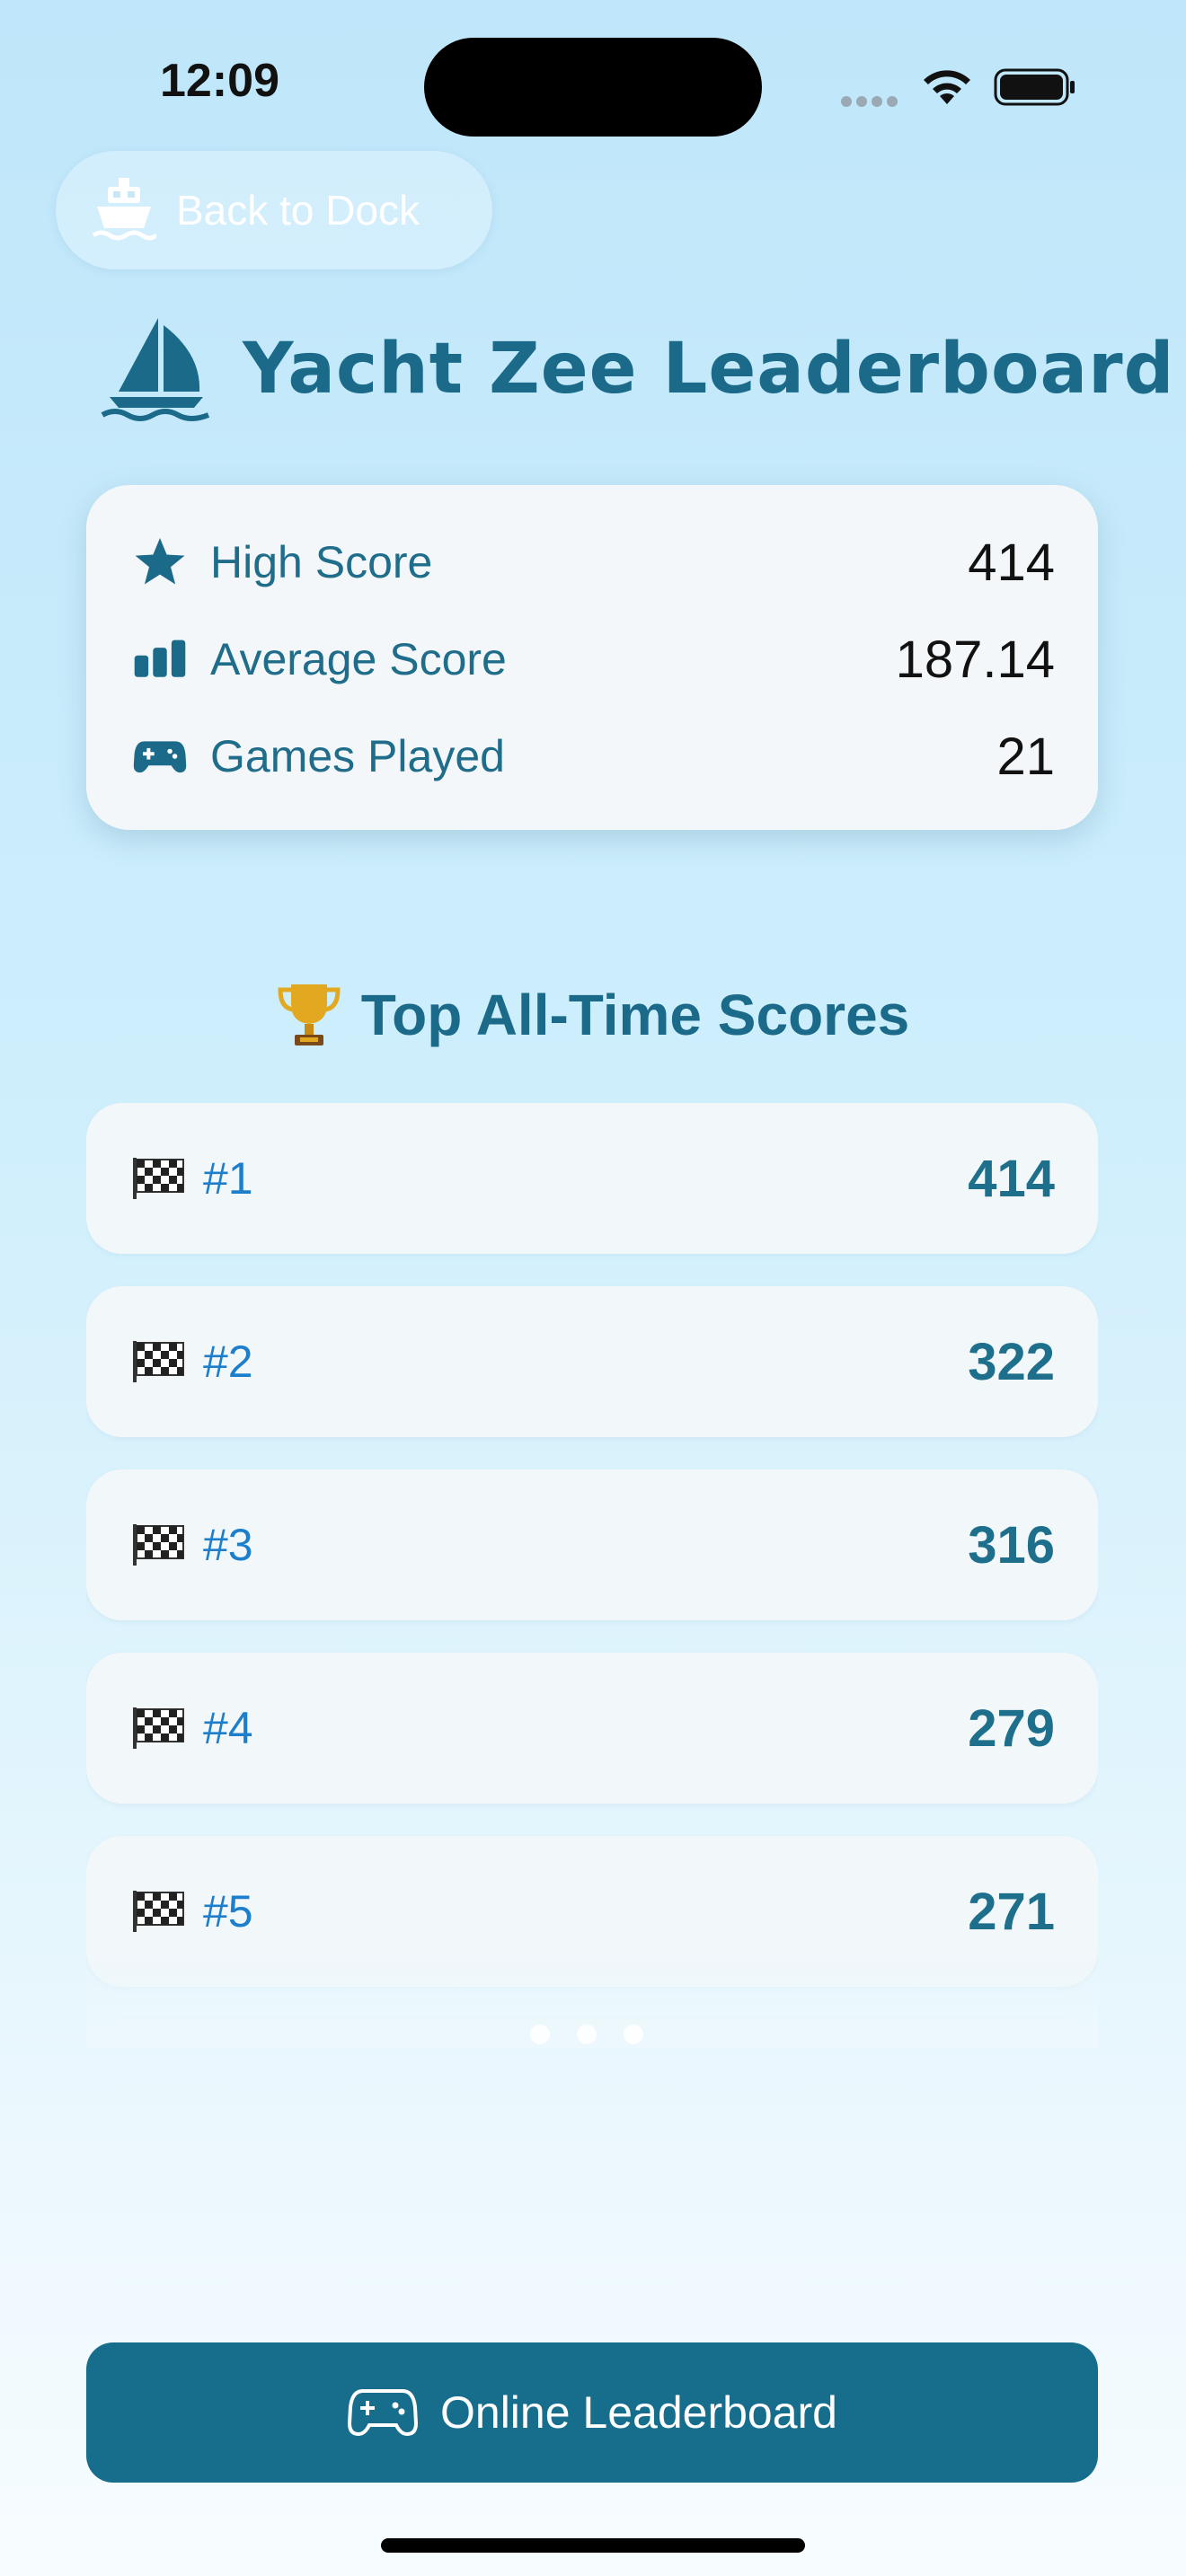  What do you see at coordinates (124, 209) in the screenshot?
I see `ship-icon` at bounding box center [124, 209].